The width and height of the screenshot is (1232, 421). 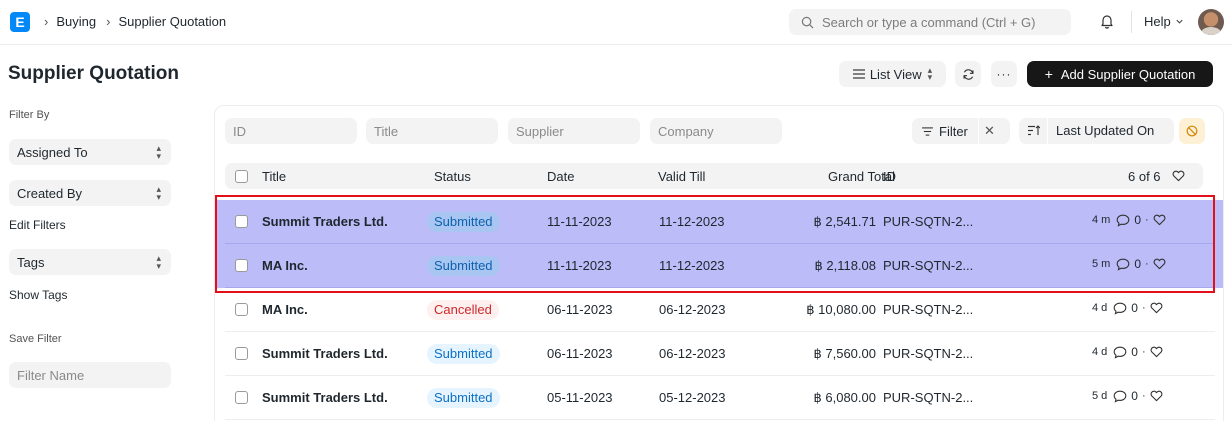 What do you see at coordinates (845, 265) in the screenshot?
I see `row-grand-total: ฿ 2,118.08` at bounding box center [845, 265].